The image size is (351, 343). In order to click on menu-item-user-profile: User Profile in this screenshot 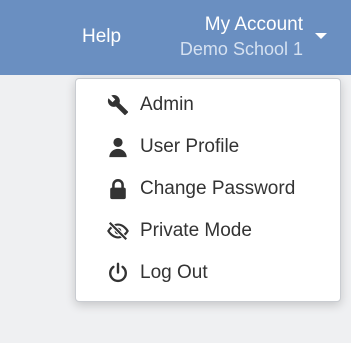, I will do `click(208, 147)`.